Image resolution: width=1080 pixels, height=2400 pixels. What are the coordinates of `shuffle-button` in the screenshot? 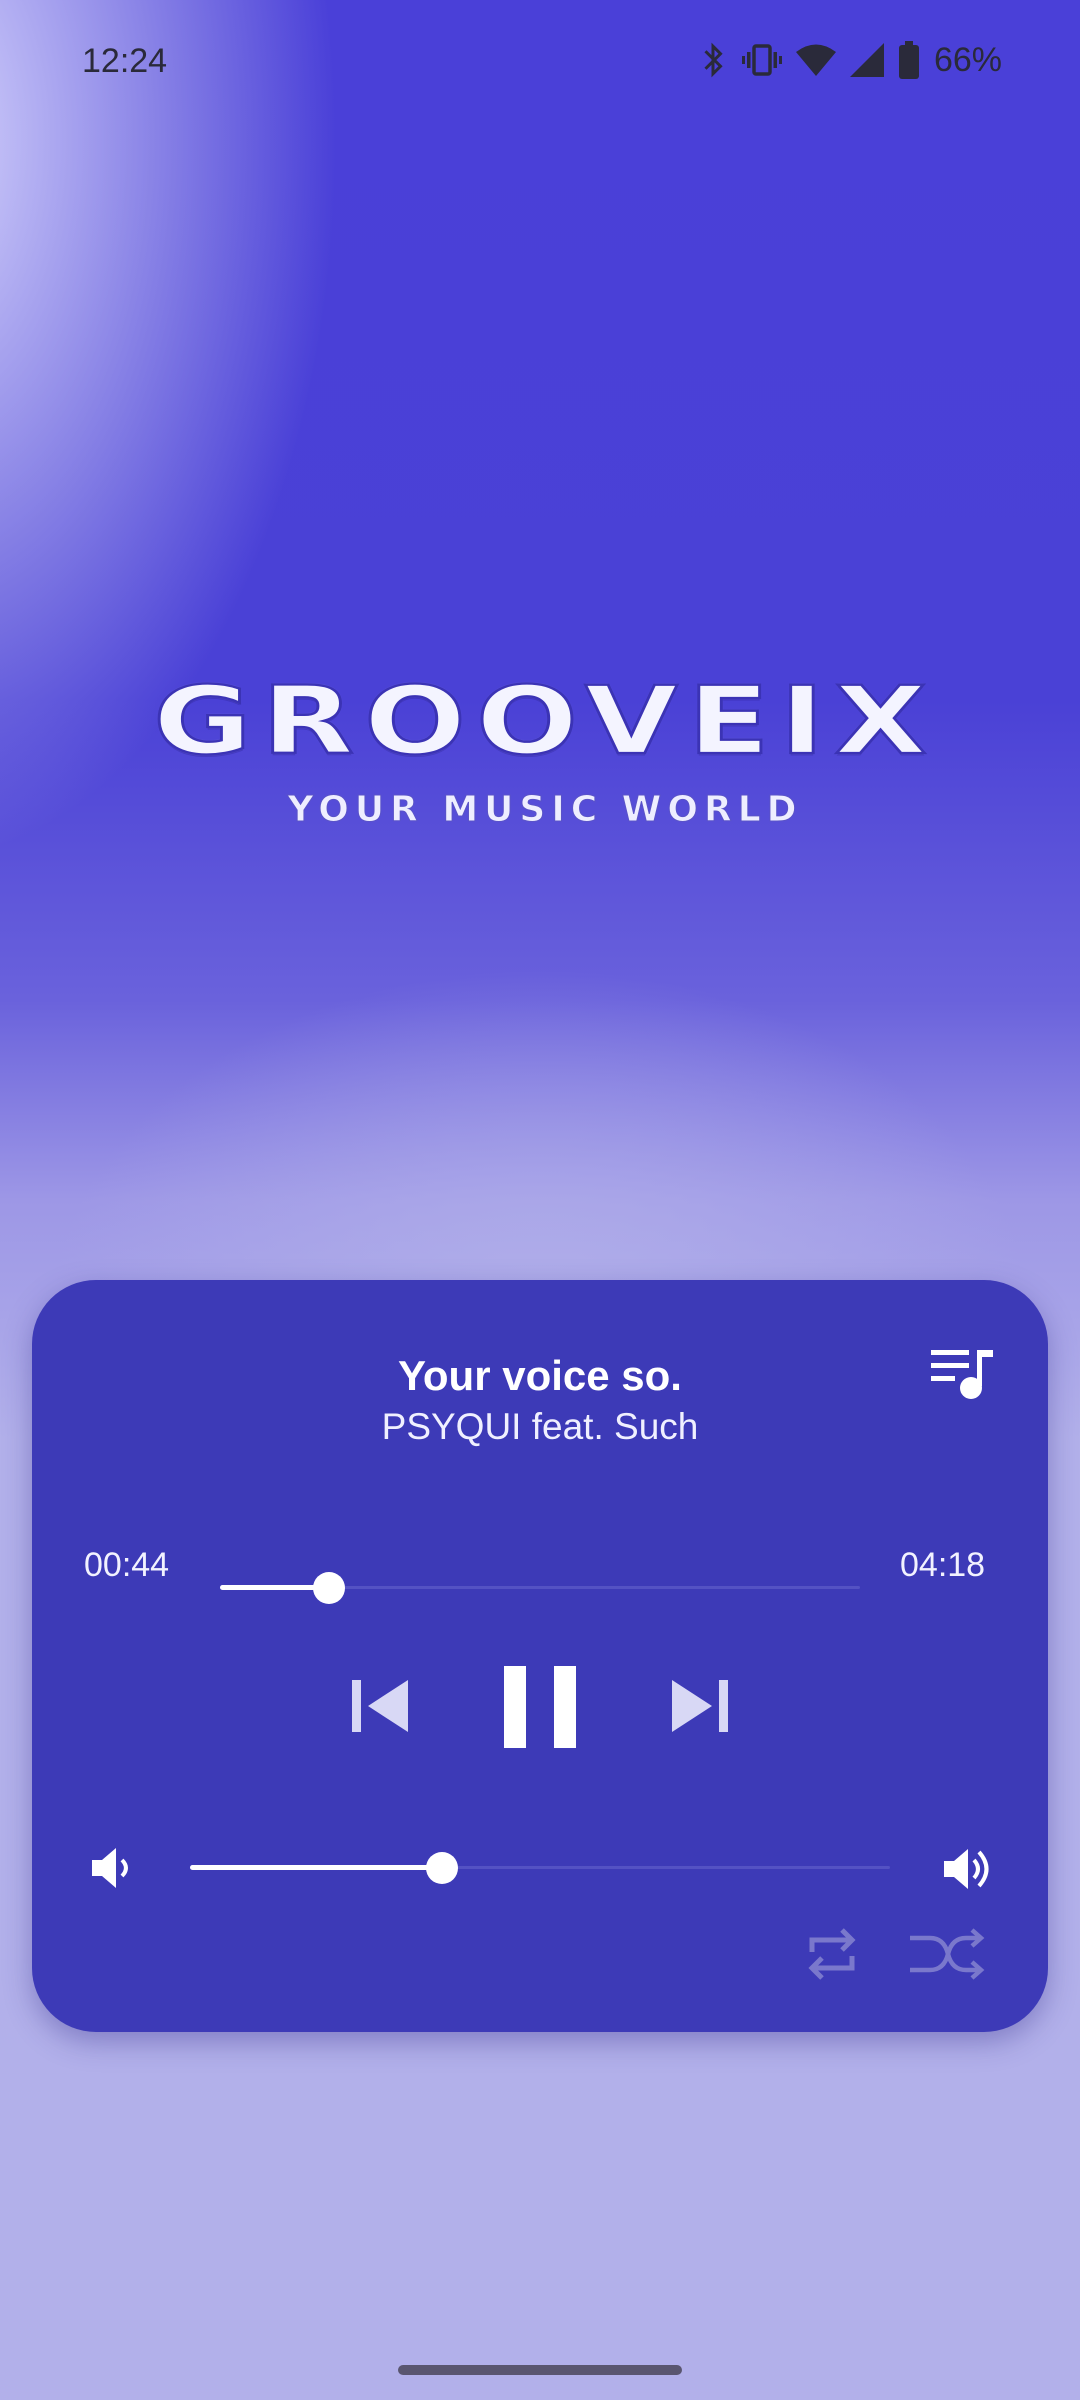 It's located at (947, 1954).